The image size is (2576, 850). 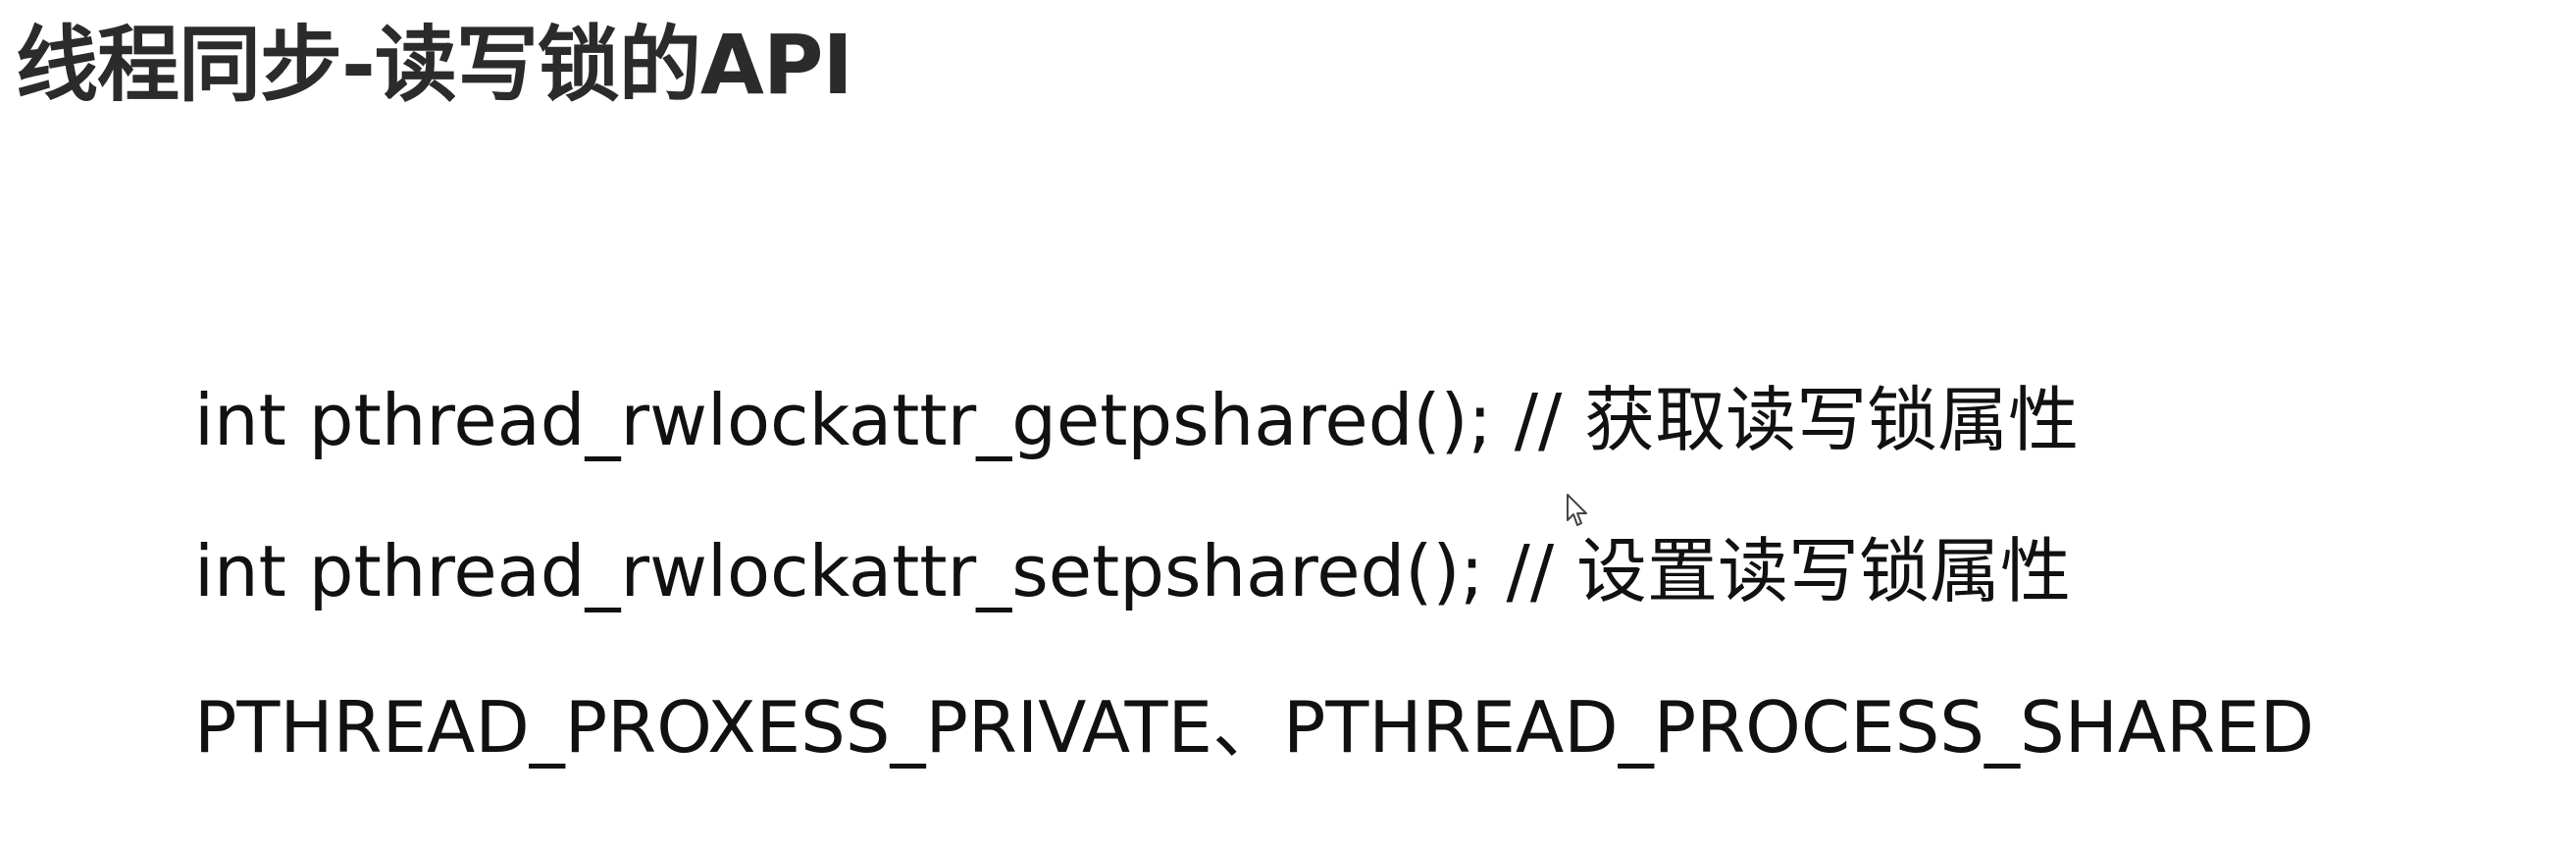 I want to click on slide-title: 线程同步-读写锁的API, so click(x=434, y=65).